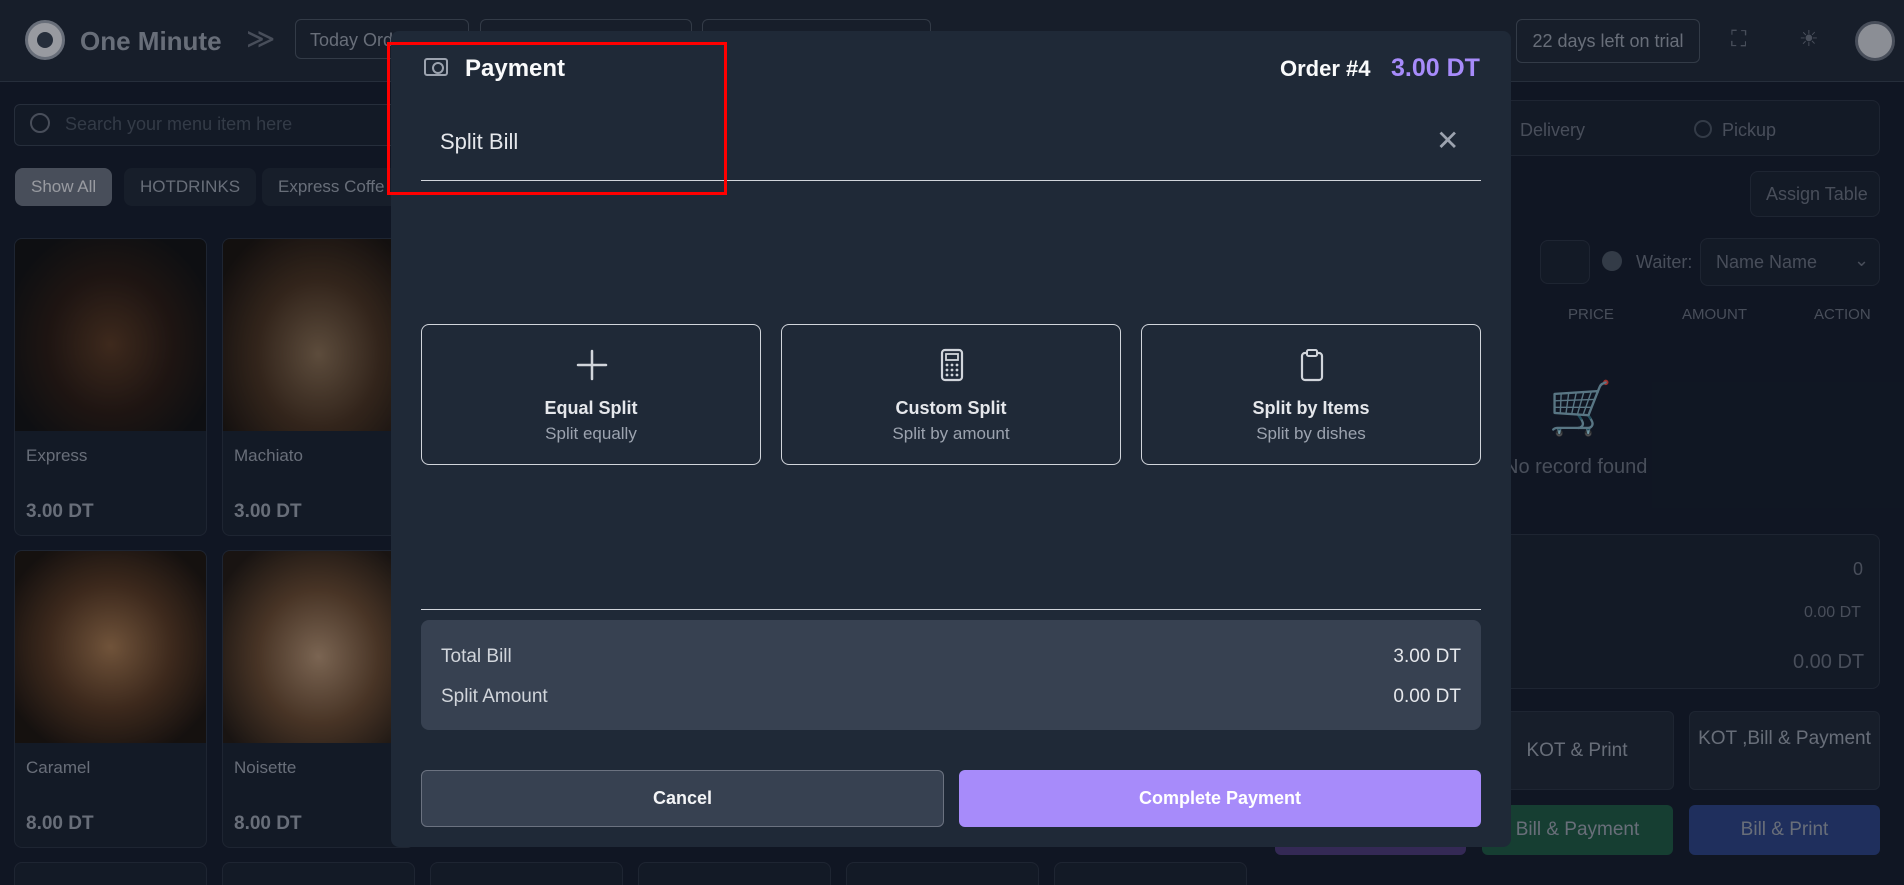 The image size is (1904, 885). I want to click on option-title: Split by Items, so click(1311, 408).